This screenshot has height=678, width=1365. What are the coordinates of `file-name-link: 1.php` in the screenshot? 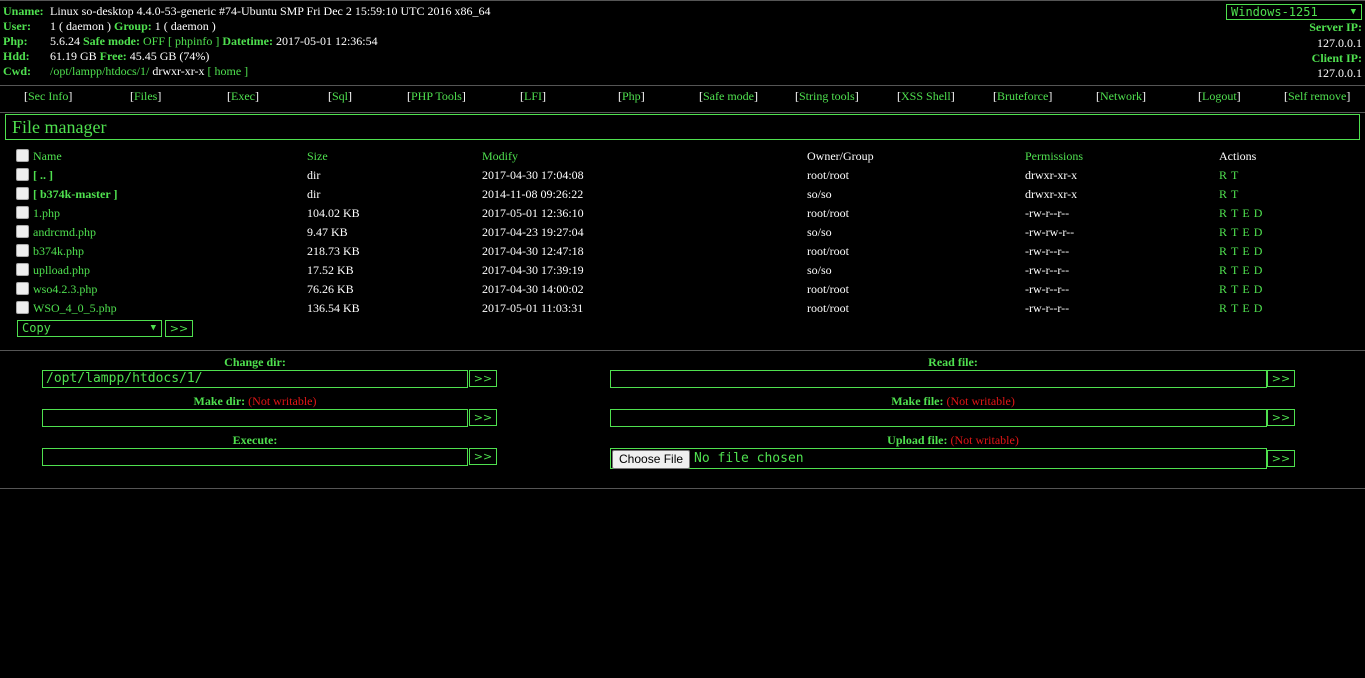 It's located at (46, 213).